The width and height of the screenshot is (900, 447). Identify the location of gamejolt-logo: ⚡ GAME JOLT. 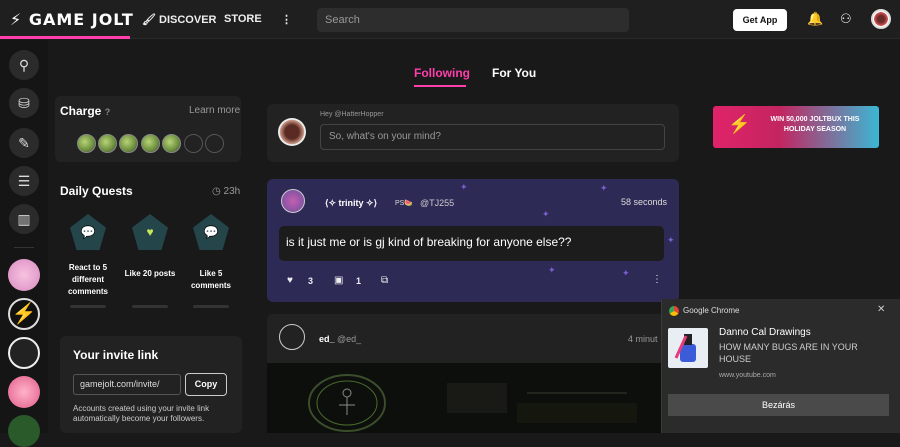
(72, 19).